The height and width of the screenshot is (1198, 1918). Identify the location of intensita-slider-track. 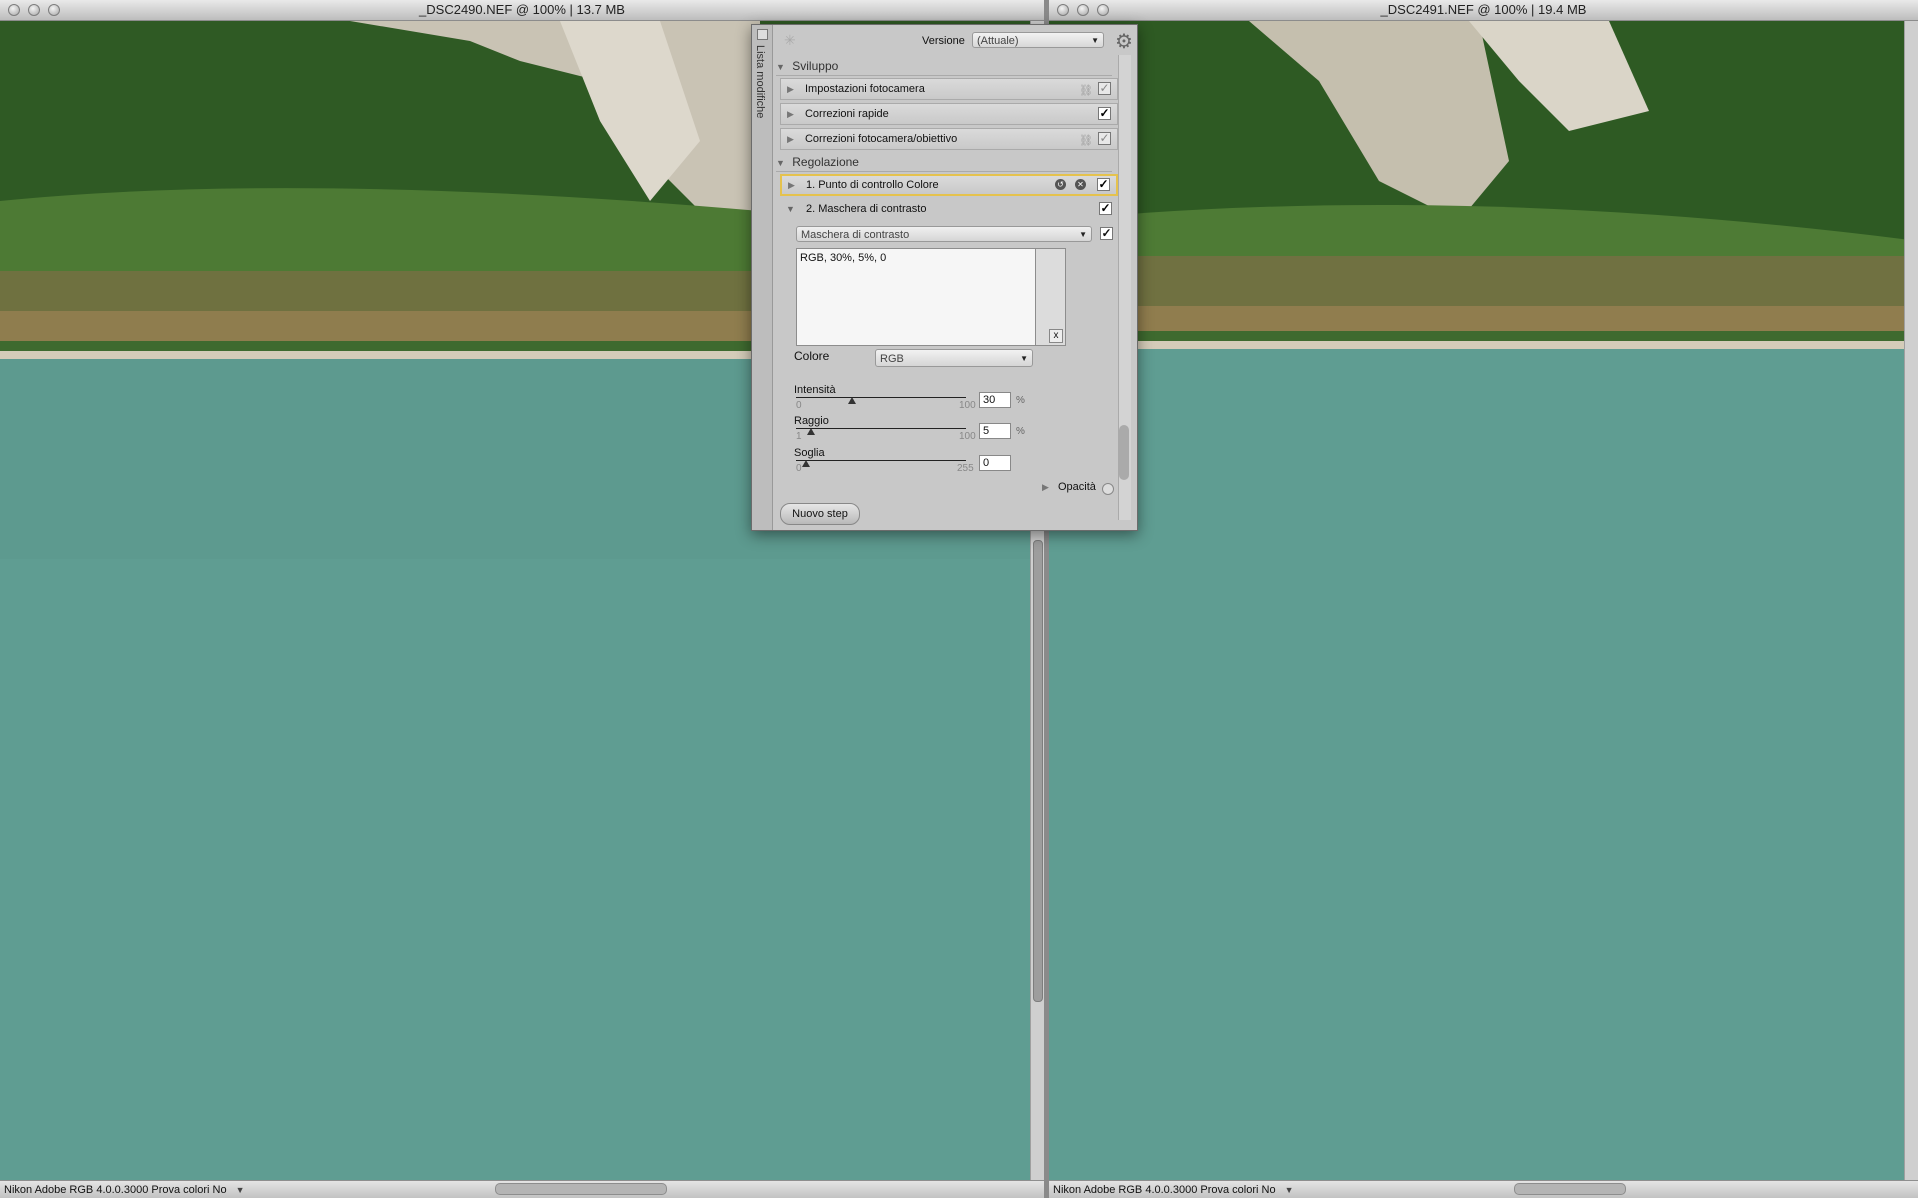
(881, 397).